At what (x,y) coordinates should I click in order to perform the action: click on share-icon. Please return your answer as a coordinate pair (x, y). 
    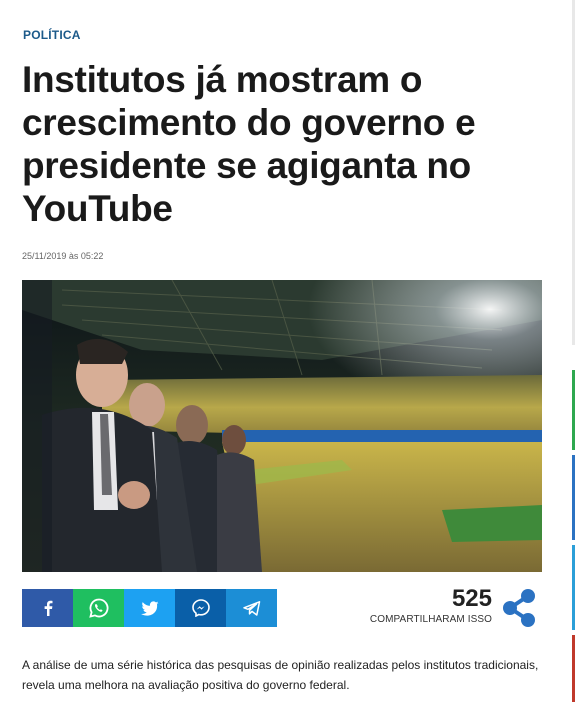
    Looking at the image, I should click on (519, 608).